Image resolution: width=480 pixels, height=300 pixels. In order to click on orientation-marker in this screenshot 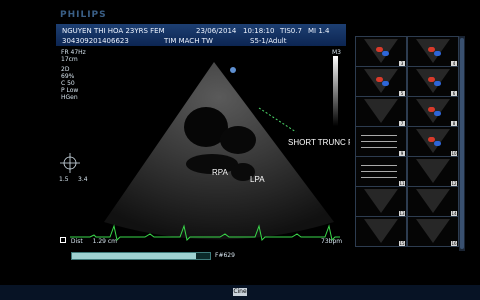, I will do `click(233, 70)`.